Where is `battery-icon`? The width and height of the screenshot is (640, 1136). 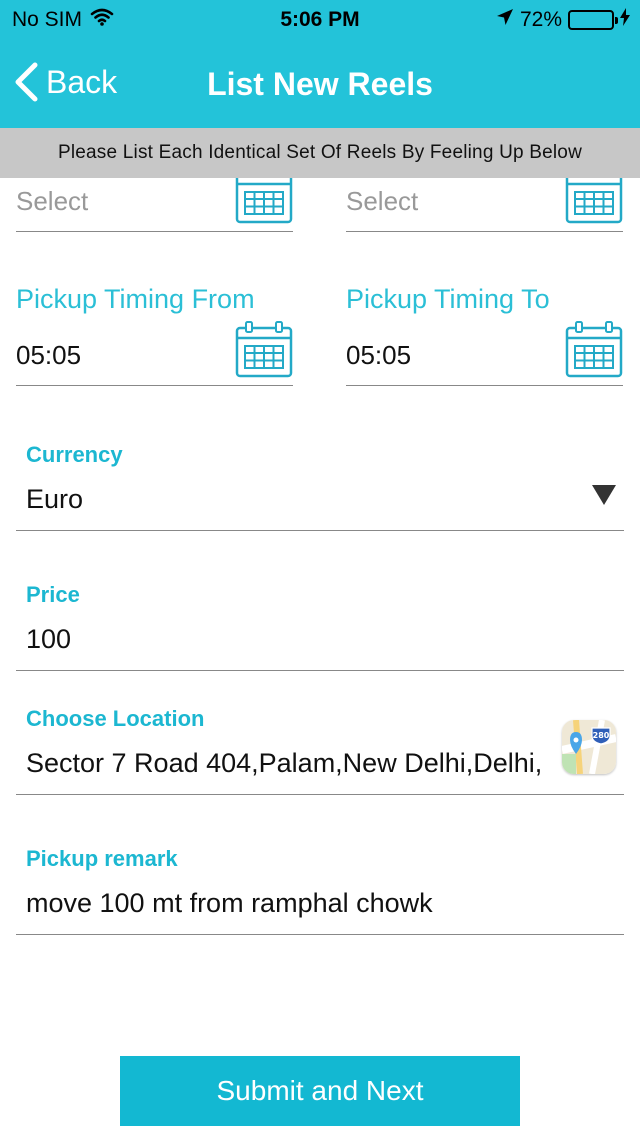 battery-icon is located at coordinates (593, 20).